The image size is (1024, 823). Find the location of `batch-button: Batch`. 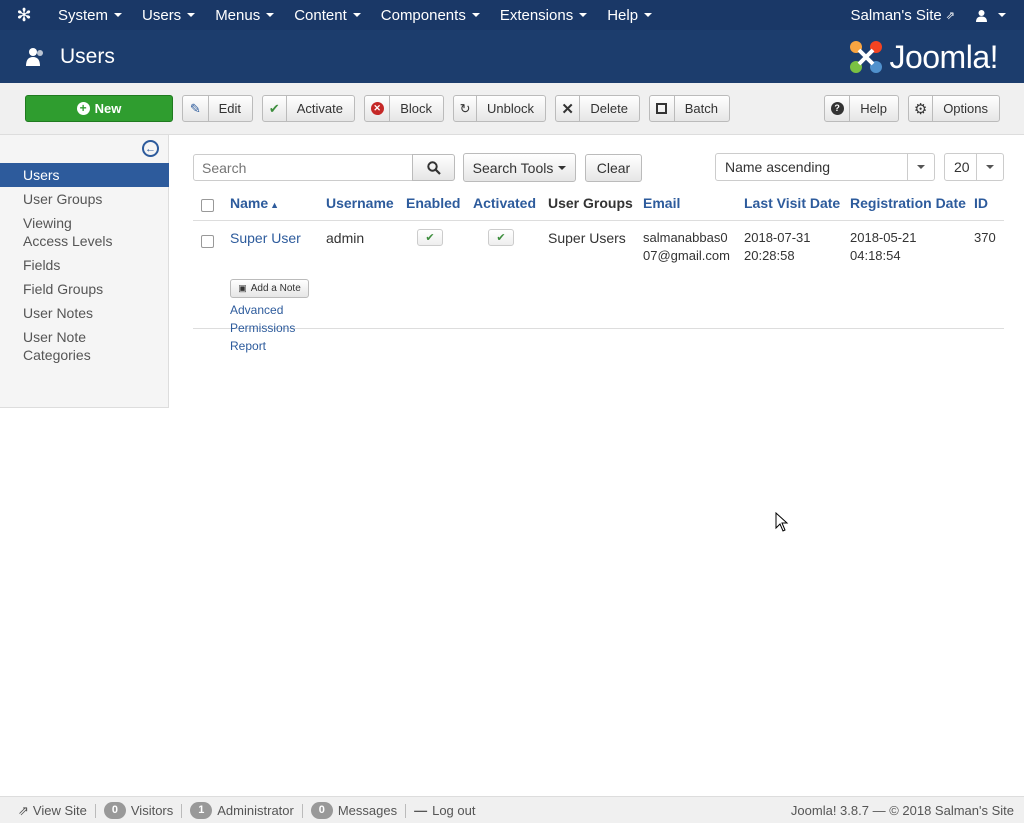

batch-button: Batch is located at coordinates (689, 108).